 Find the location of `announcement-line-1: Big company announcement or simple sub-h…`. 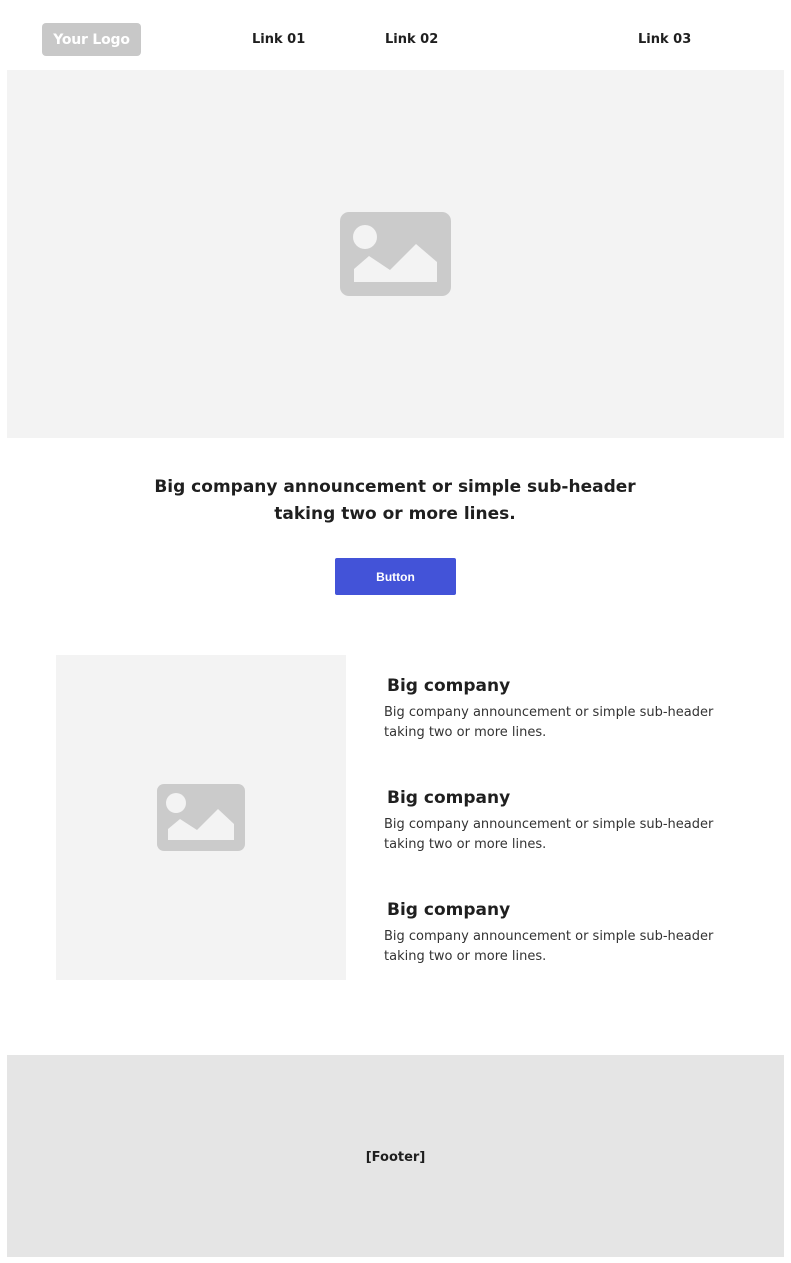

announcement-line-1: Big company announcement or simple sub-h… is located at coordinates (395, 487).